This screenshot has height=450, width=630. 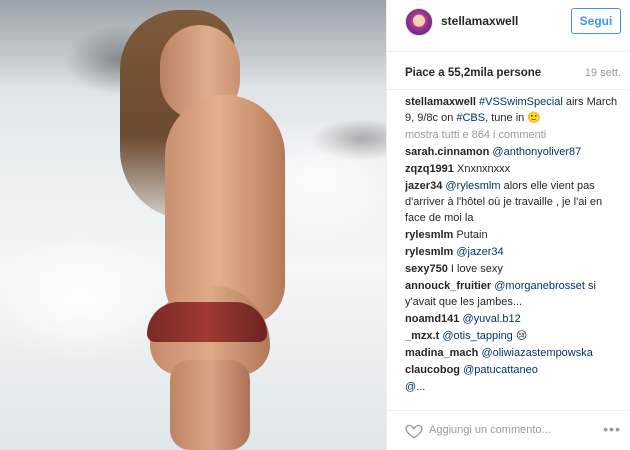 I want to click on comment-mention: @otis_tapping, so click(x=477, y=336).